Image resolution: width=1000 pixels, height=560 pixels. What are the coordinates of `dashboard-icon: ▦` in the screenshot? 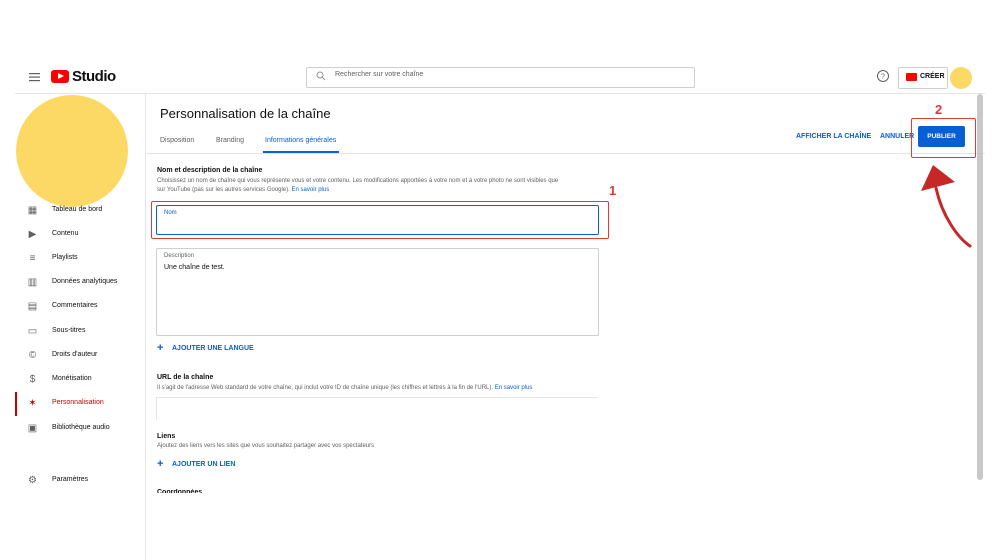 It's located at (32, 210).